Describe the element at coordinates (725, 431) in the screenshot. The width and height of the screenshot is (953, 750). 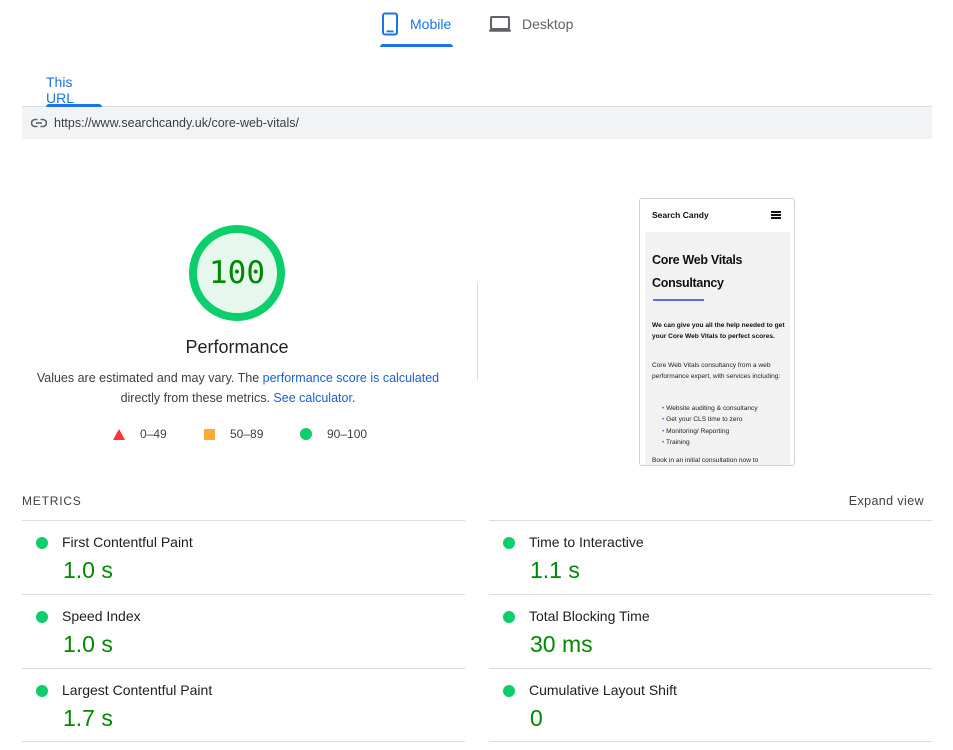
I see `list-item: Monitoring/ Reporting` at that location.